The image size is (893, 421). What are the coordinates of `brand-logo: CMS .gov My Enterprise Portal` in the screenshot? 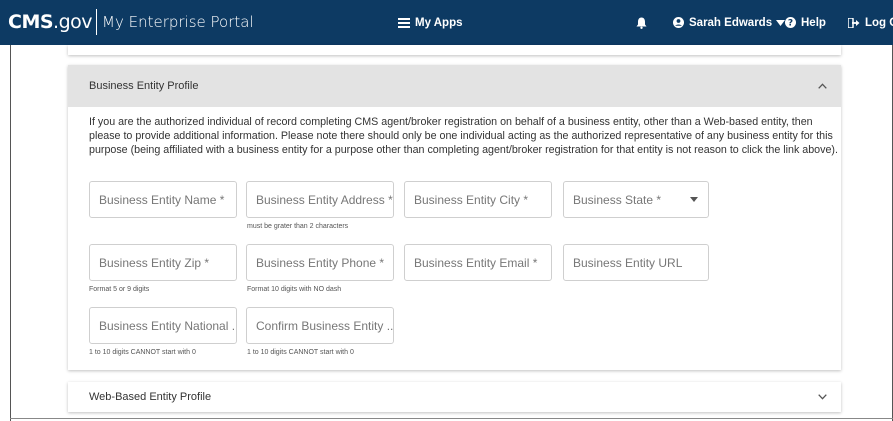 It's located at (131, 22).